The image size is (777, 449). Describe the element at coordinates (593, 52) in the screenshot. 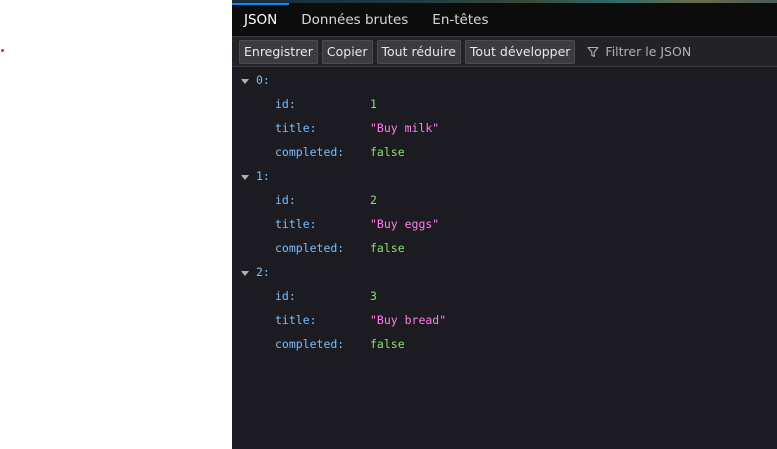

I see `funnel-icon` at that location.